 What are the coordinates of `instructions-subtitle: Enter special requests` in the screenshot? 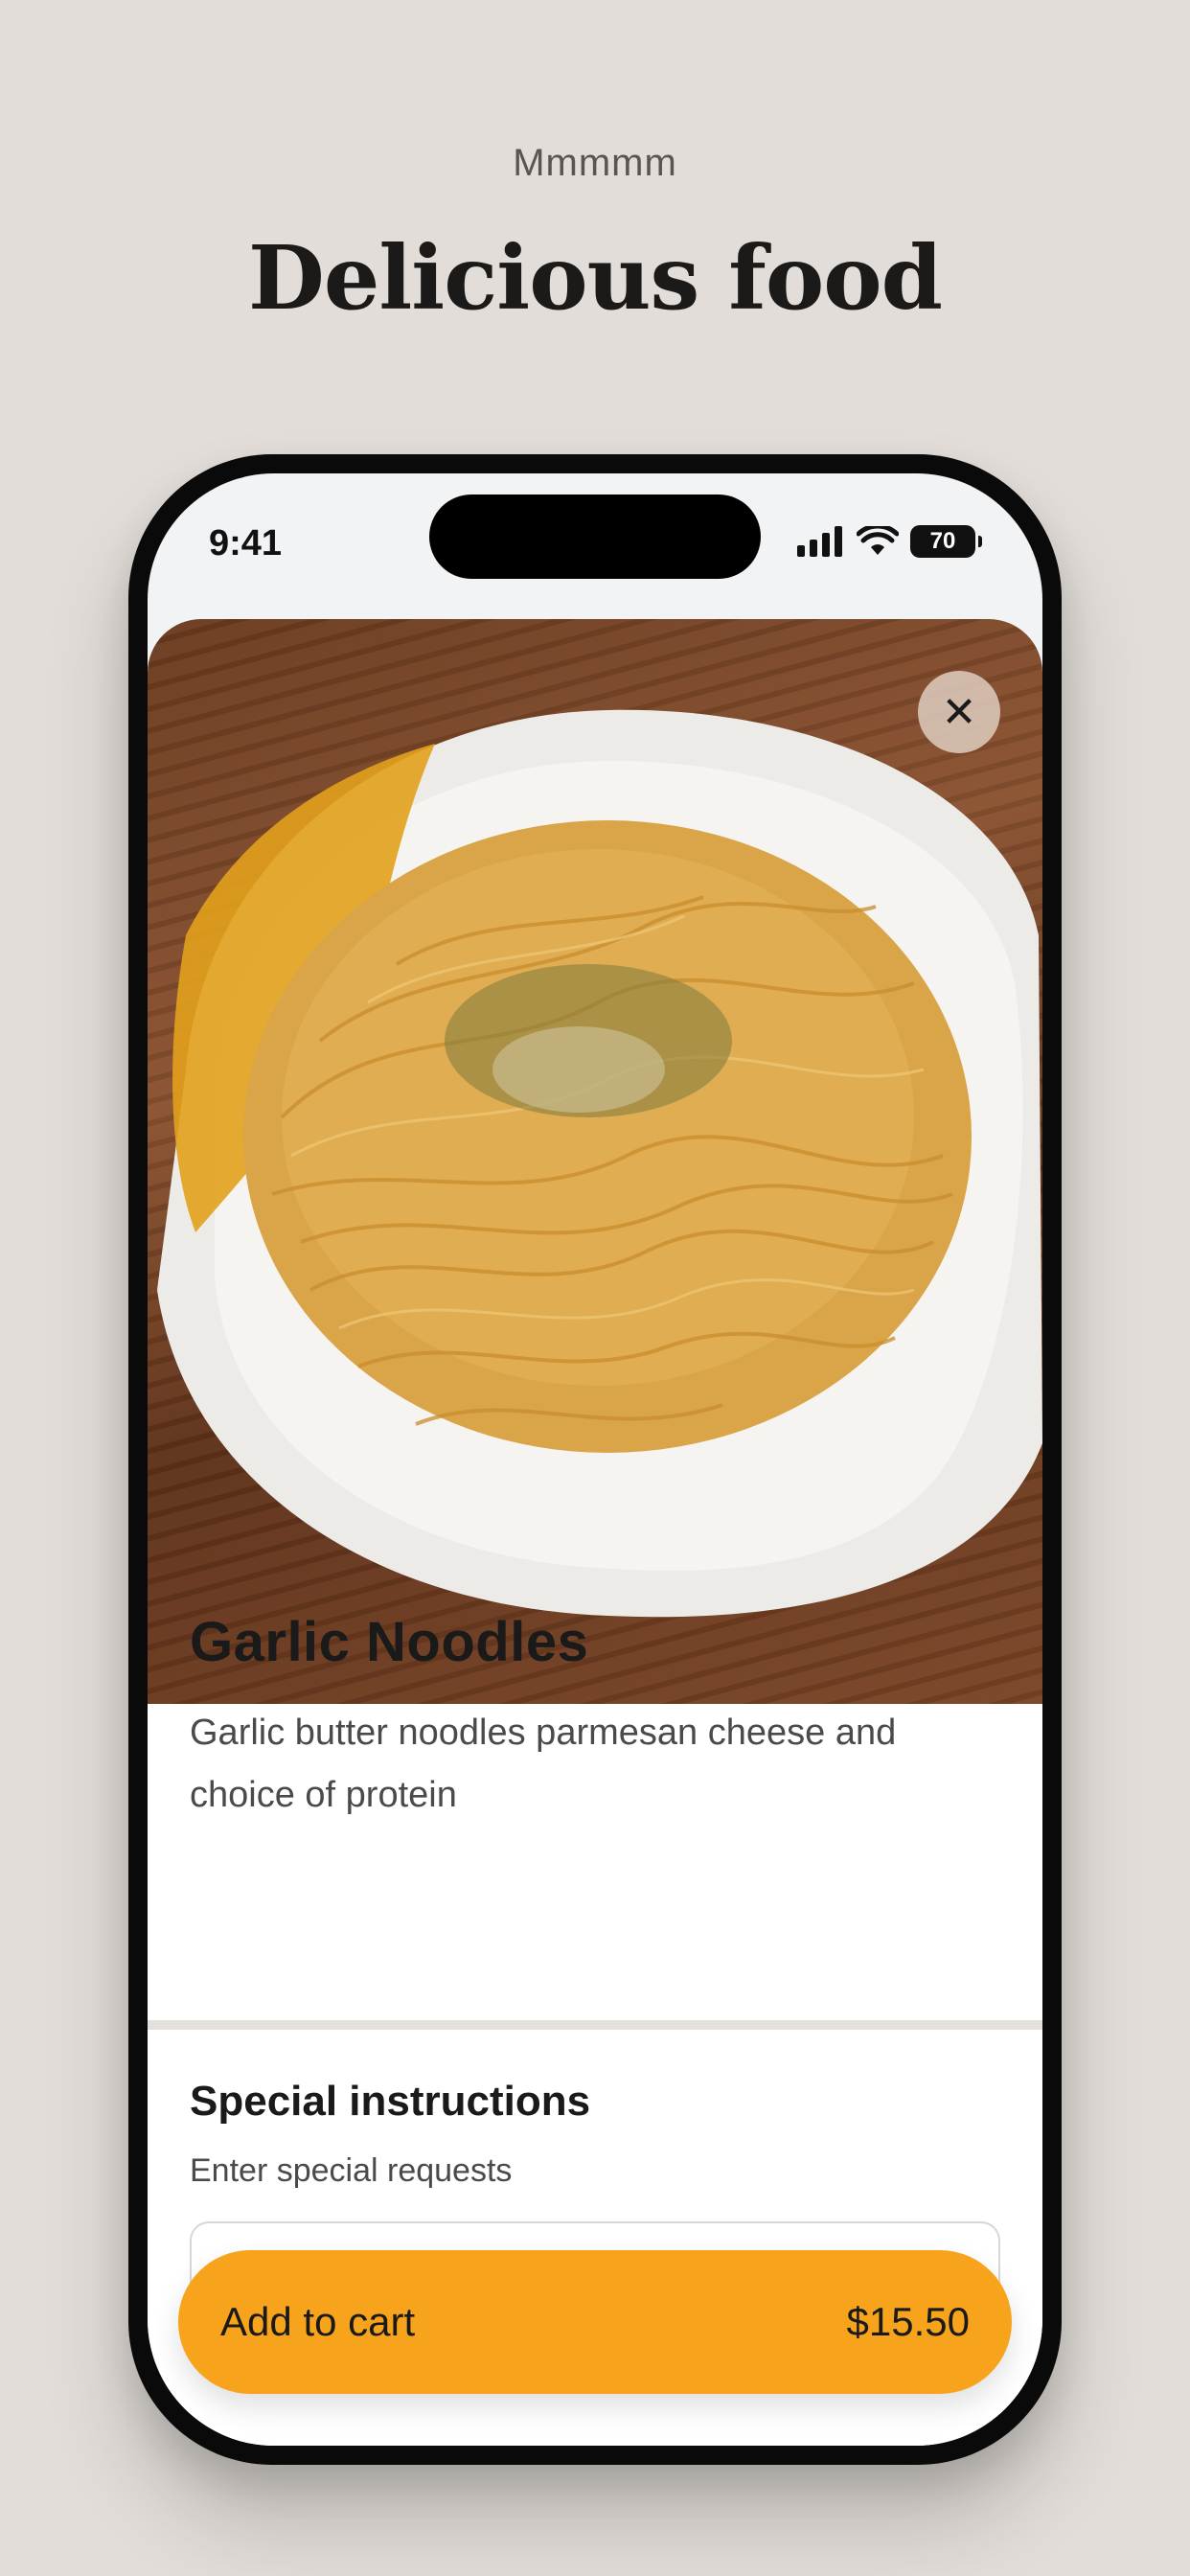 It's located at (351, 2170).